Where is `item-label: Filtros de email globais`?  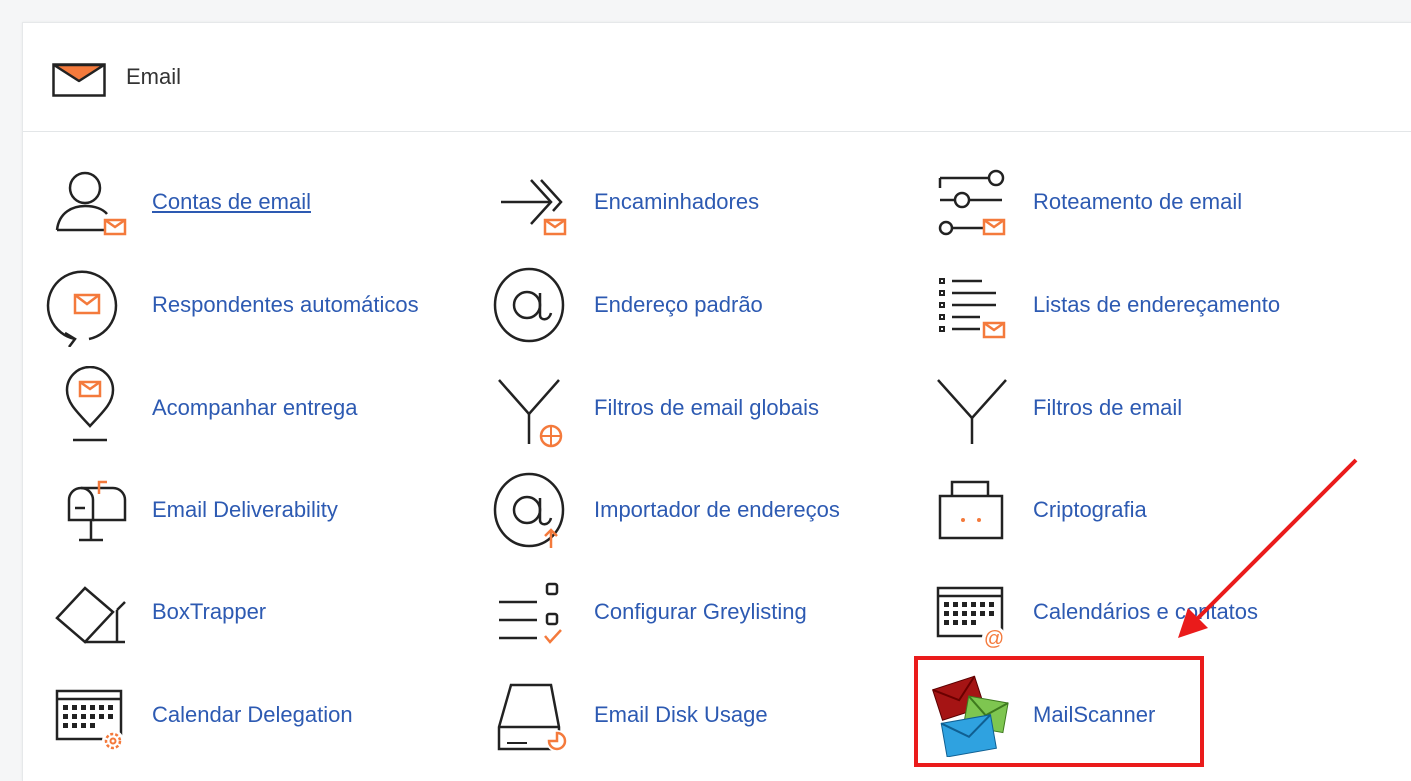
item-label: Filtros de email globais is located at coordinates (706, 408).